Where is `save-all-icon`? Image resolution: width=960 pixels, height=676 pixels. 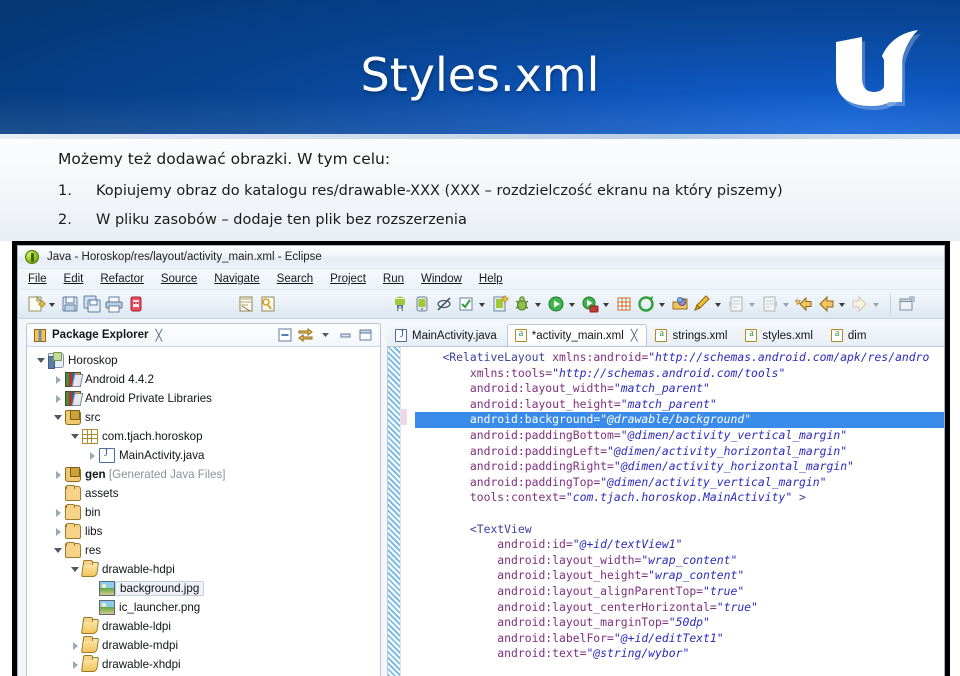
save-all-icon is located at coordinates (92, 304).